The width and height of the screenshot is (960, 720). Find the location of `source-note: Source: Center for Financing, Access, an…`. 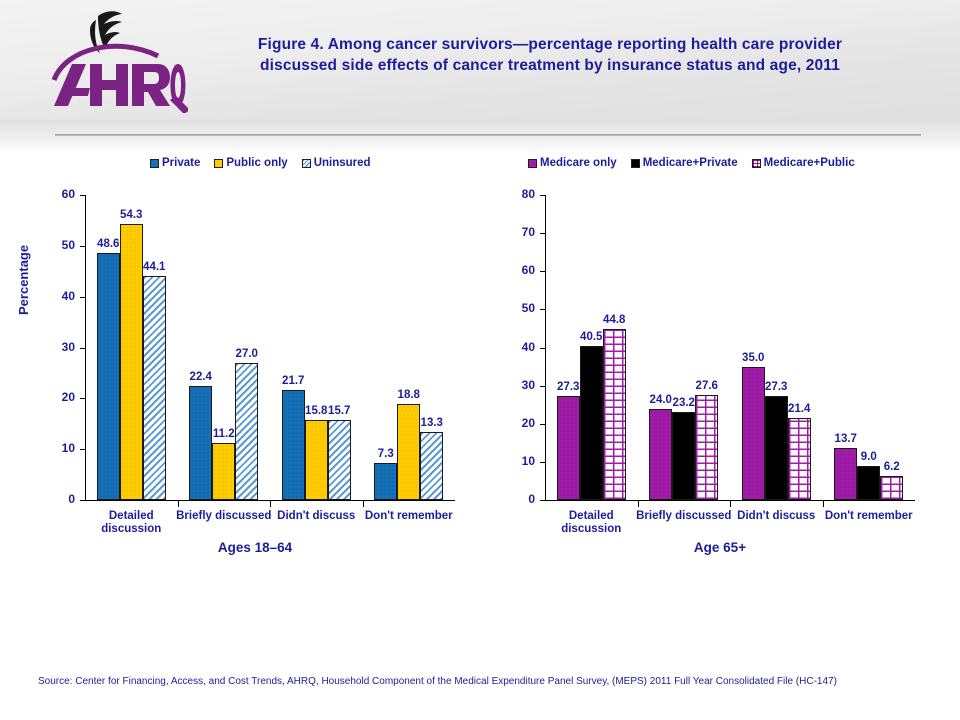

source-note: Source: Center for Financing, Access, an… is located at coordinates (437, 681).